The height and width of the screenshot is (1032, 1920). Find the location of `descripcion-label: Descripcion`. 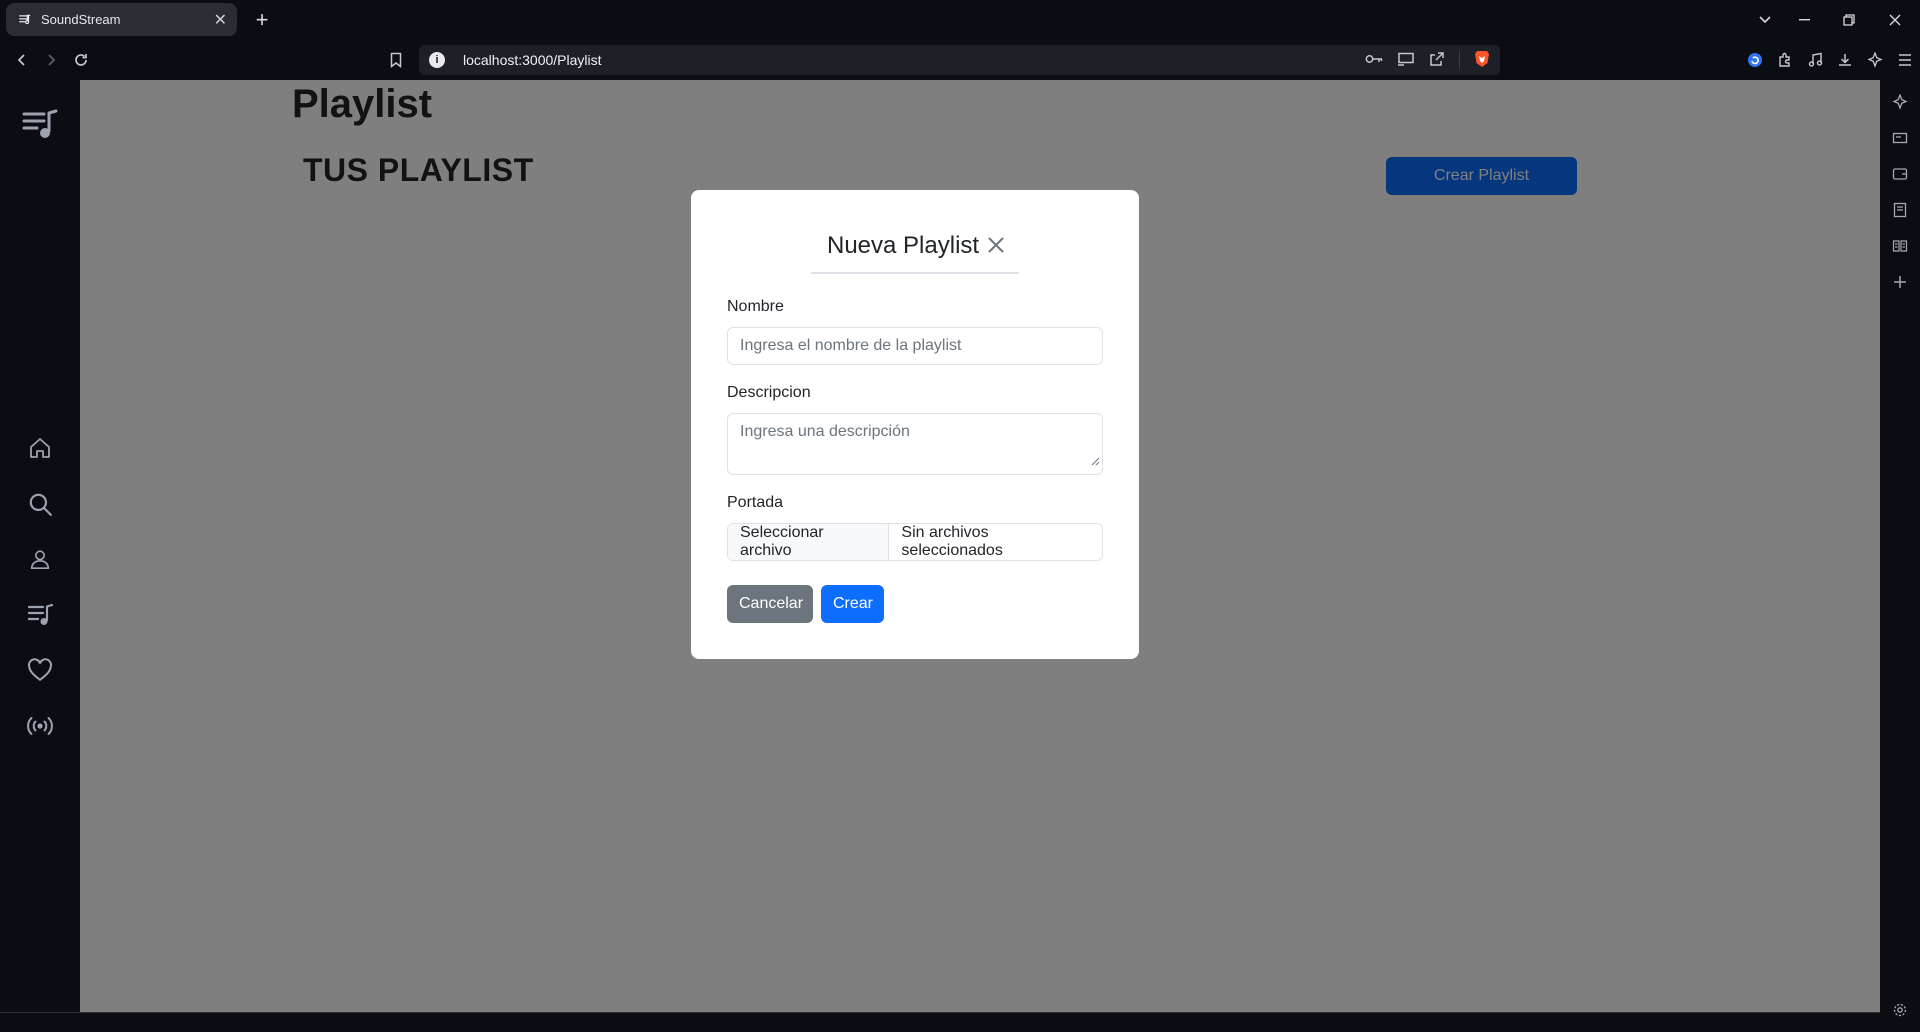

descripcion-label: Descripcion is located at coordinates (769, 392).